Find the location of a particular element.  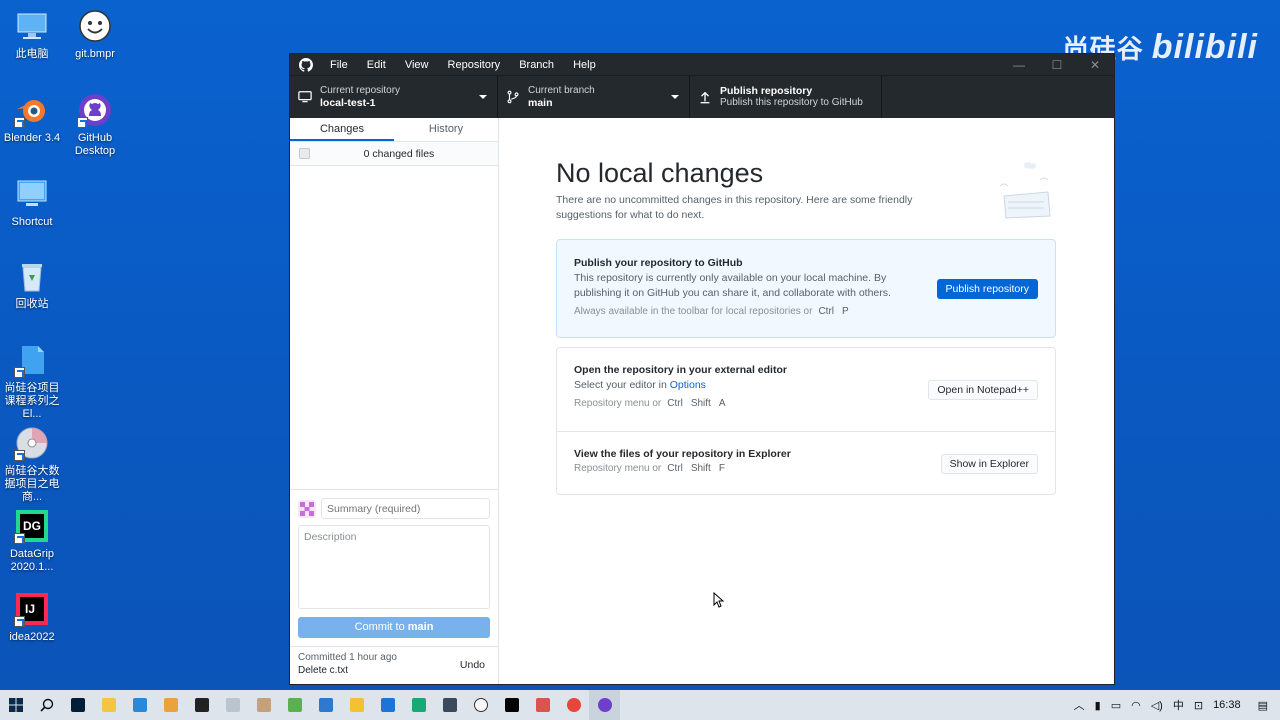

photoshop-taskbar-icon is located at coordinates (77, 705).